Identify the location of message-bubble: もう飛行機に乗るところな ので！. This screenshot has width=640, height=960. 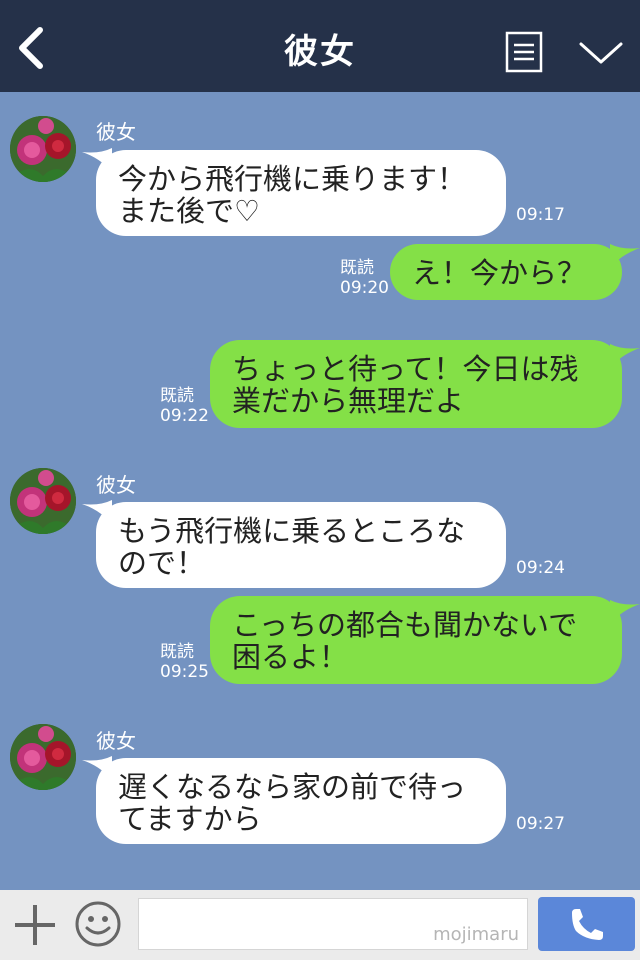
(301, 545).